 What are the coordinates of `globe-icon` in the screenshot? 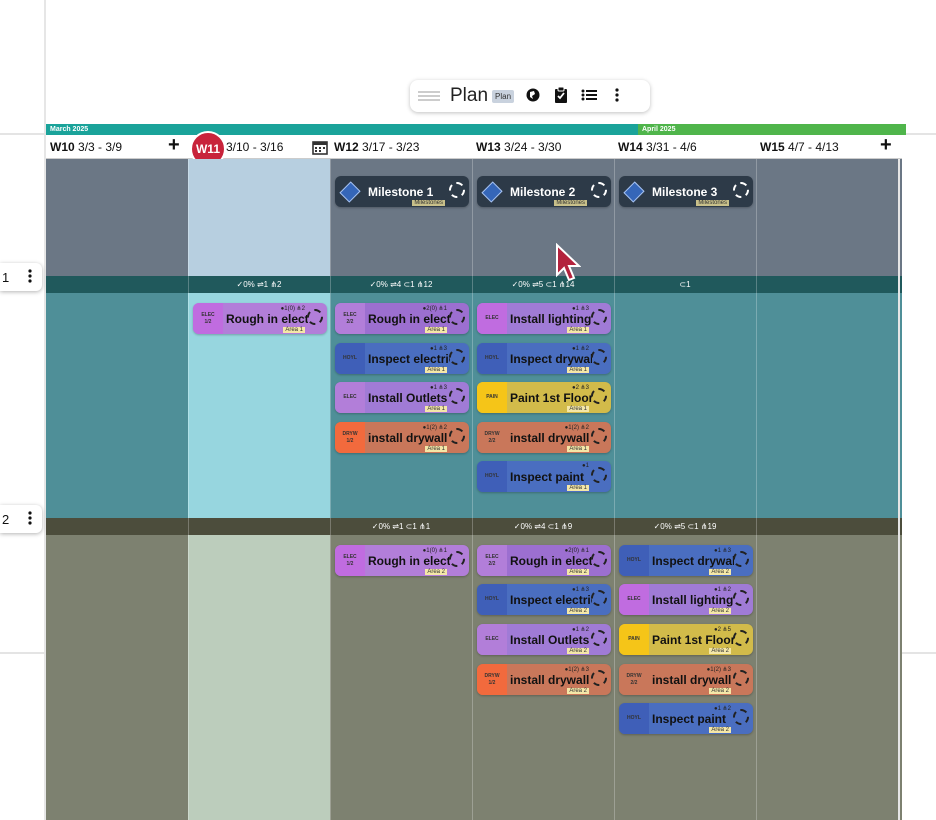 It's located at (533, 96).